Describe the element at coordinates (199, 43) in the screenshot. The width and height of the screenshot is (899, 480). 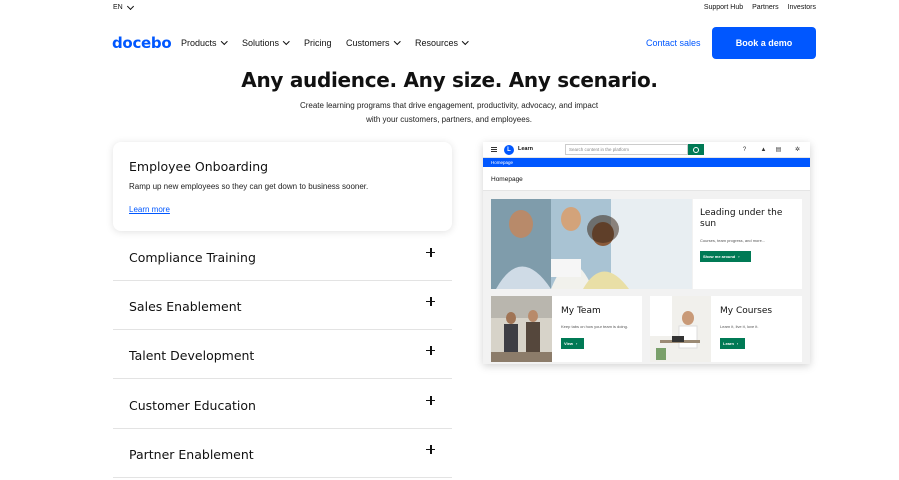
I see `nav-item-label: Products` at that location.